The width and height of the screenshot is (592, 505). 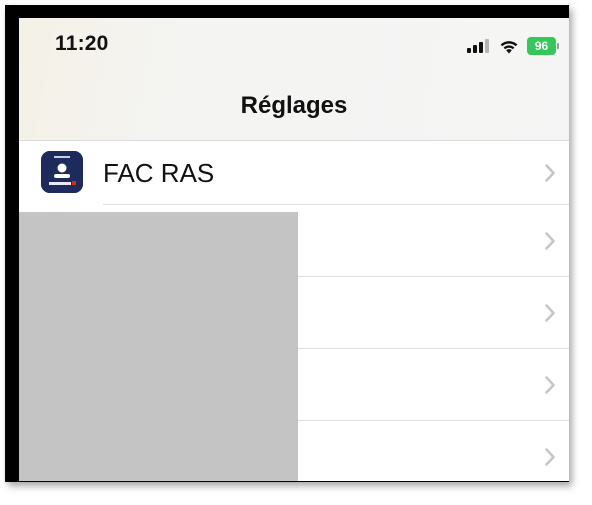 I want to click on battery-percent: 96, so click(x=541, y=46).